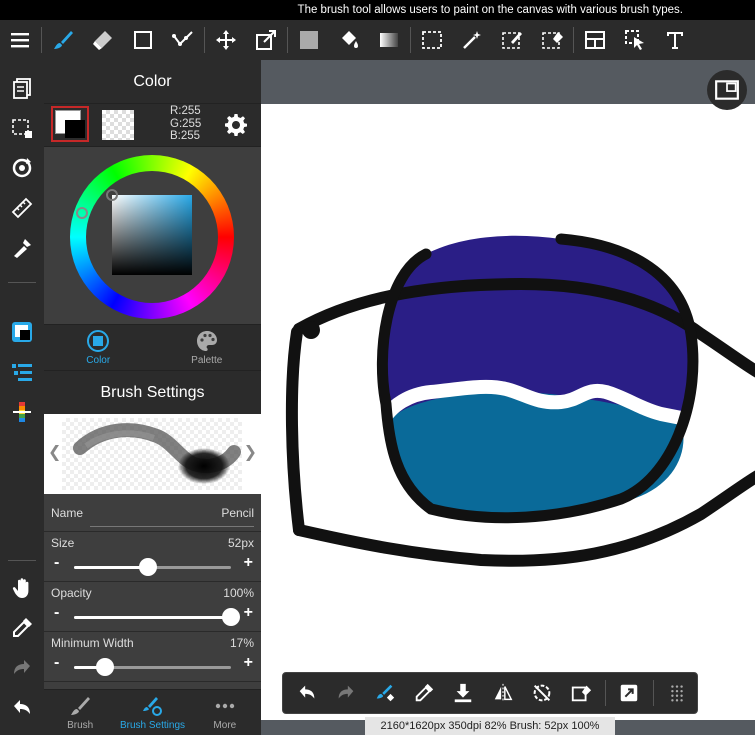  What do you see at coordinates (236, 125) in the screenshot?
I see `gear-icon` at bounding box center [236, 125].